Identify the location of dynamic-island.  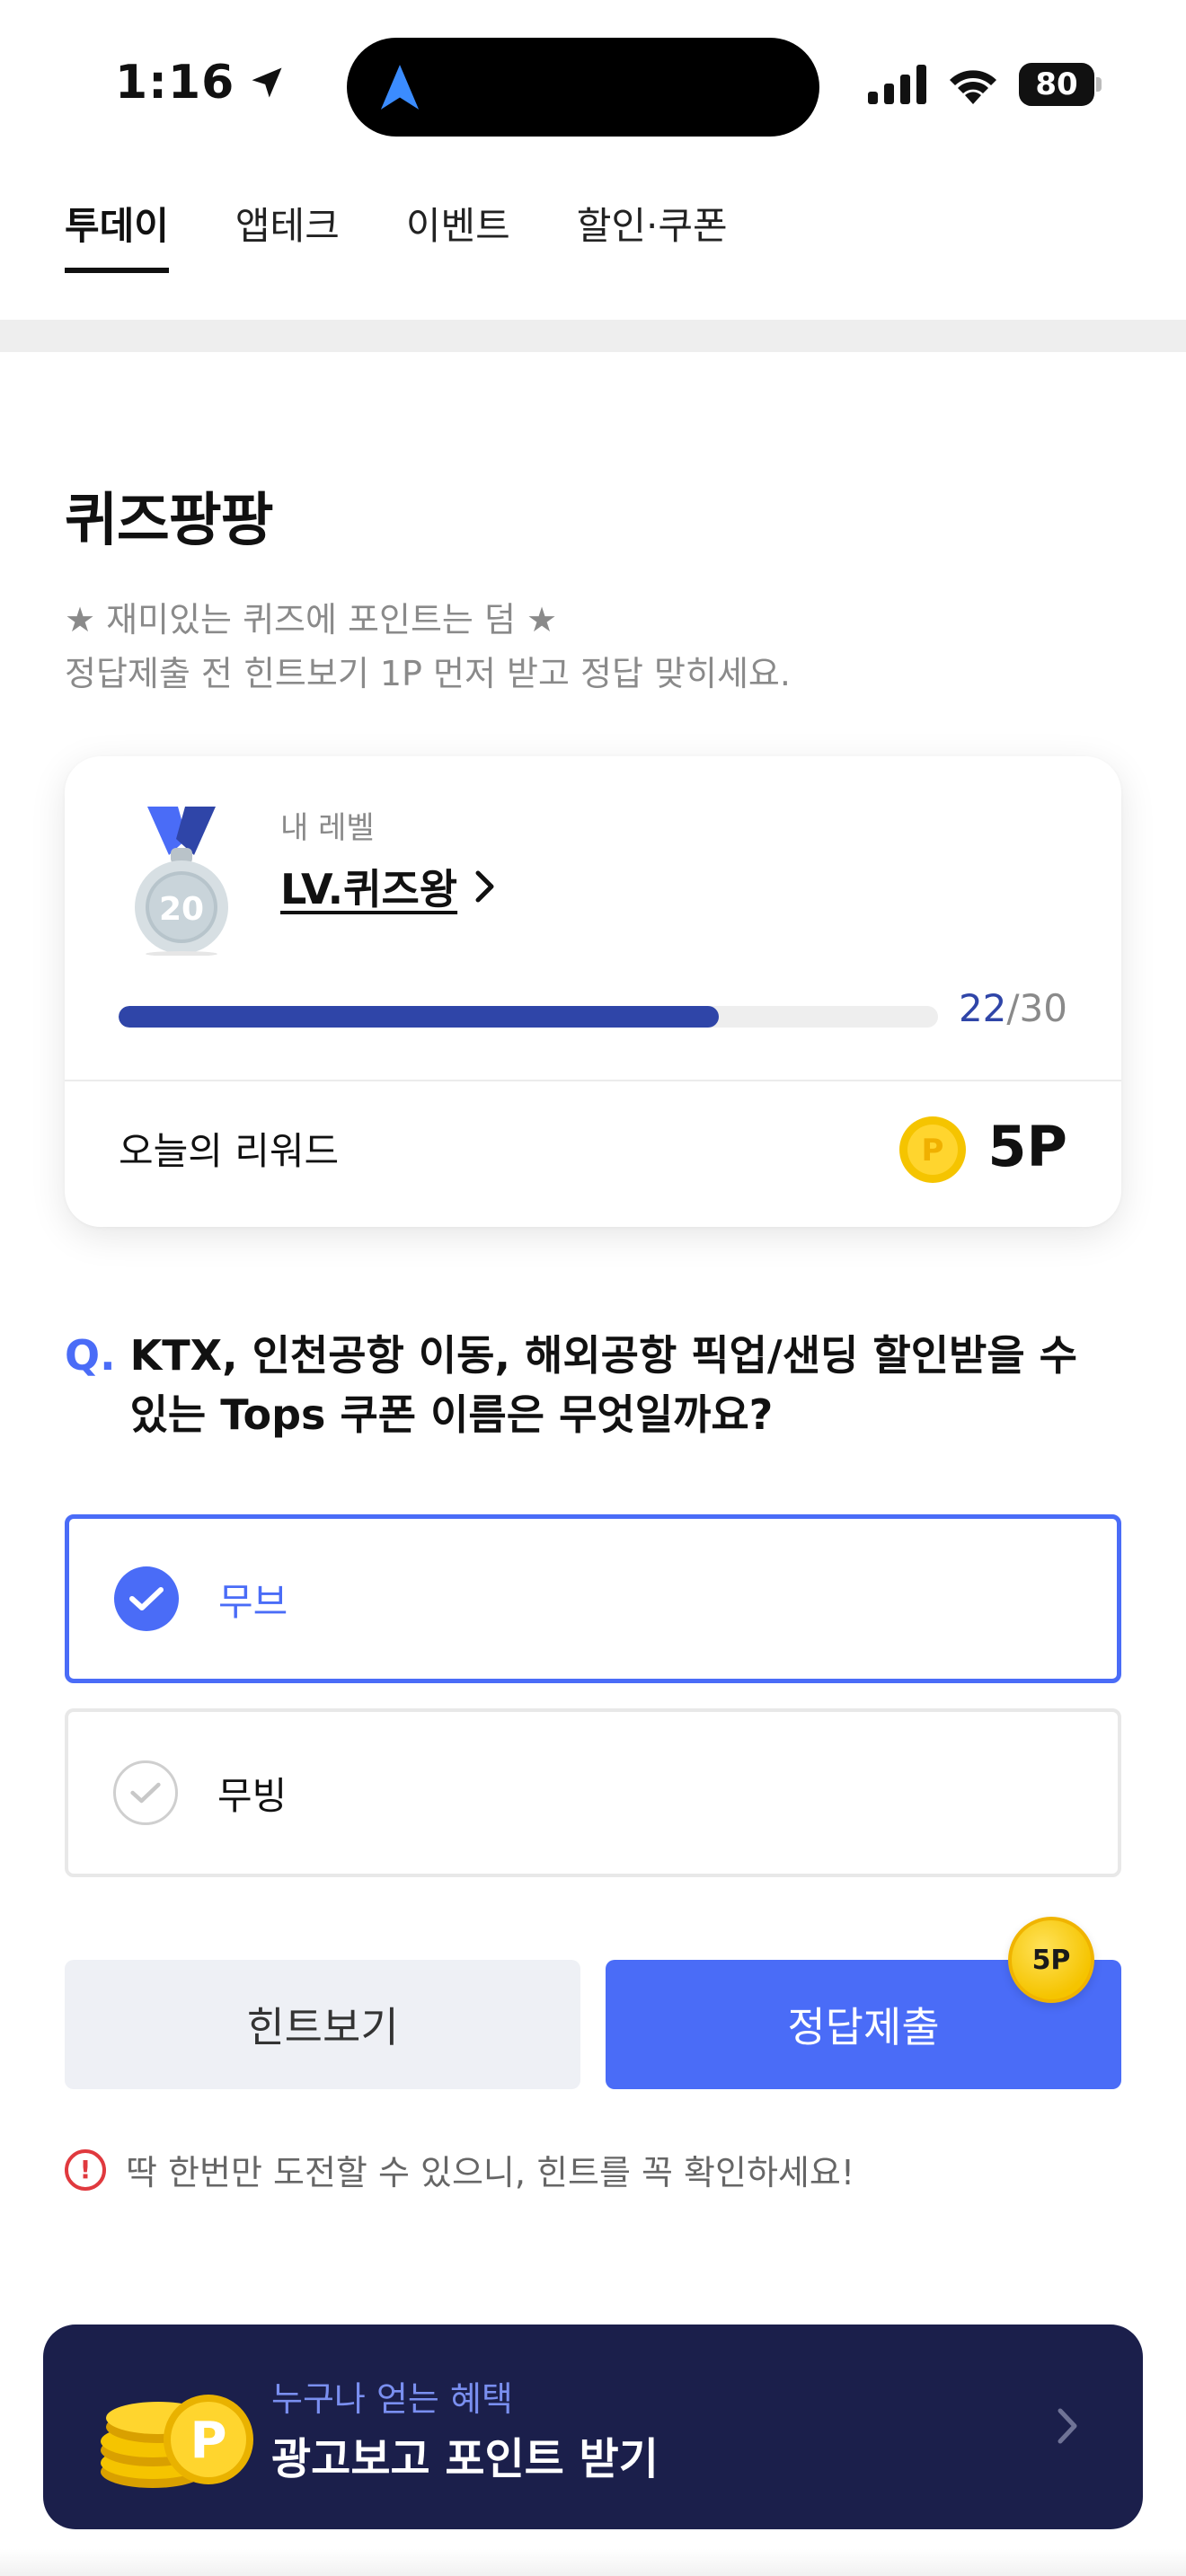
(583, 87).